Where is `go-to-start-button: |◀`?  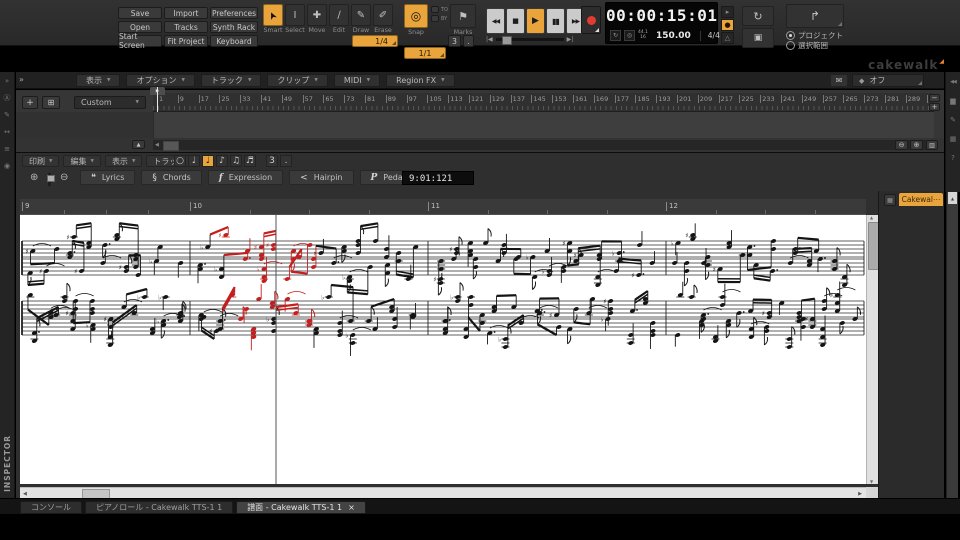 go-to-start-button: |◀ is located at coordinates (489, 39).